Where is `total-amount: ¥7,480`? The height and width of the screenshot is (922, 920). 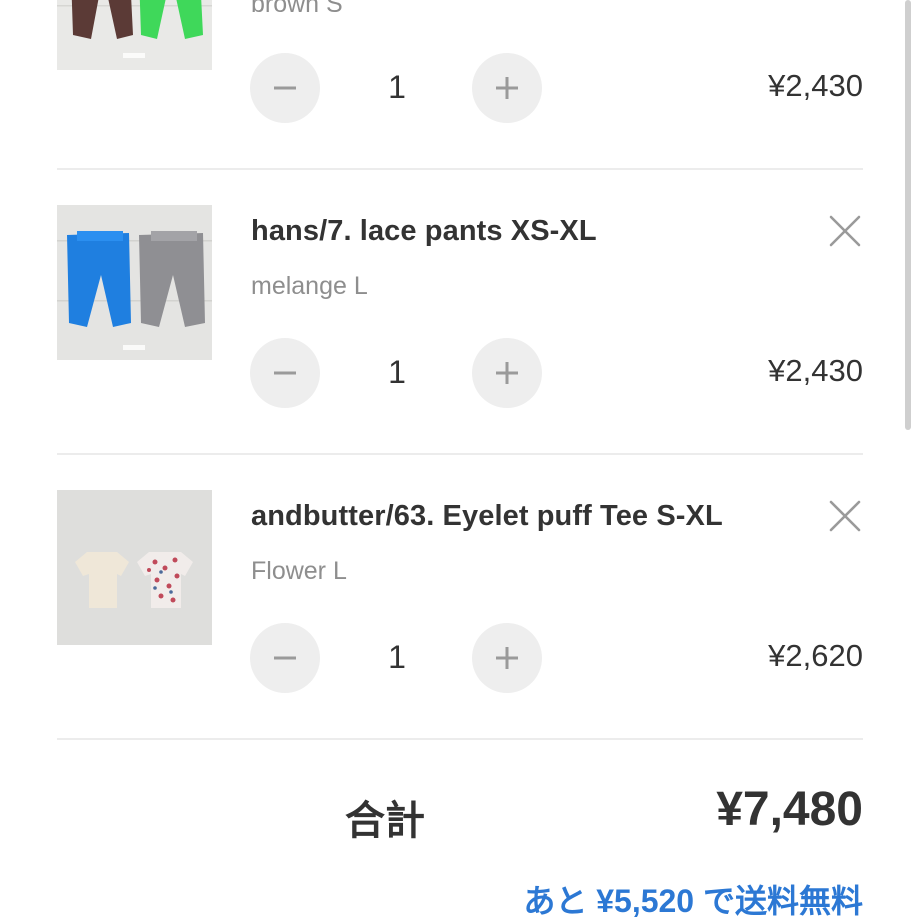 total-amount: ¥7,480 is located at coordinates (789, 809).